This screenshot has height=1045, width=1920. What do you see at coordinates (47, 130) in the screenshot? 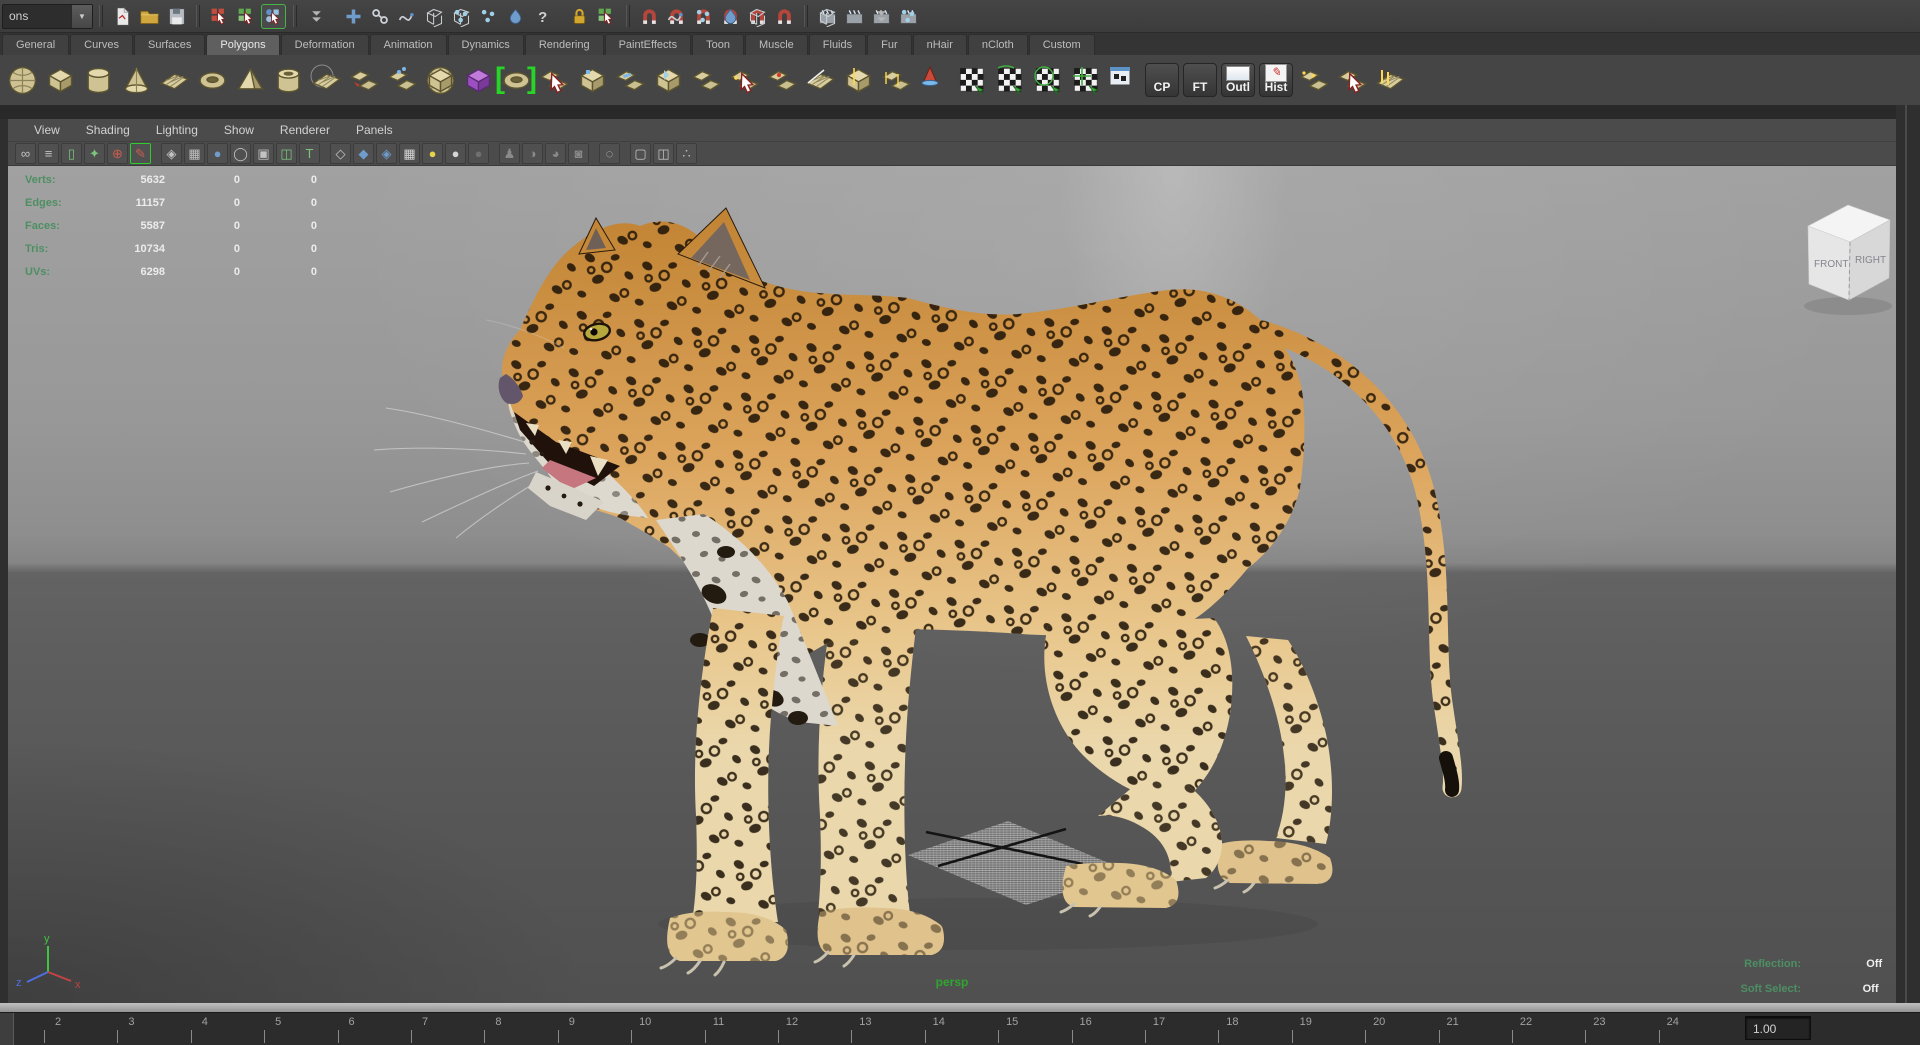
I see `menu-view: View` at bounding box center [47, 130].